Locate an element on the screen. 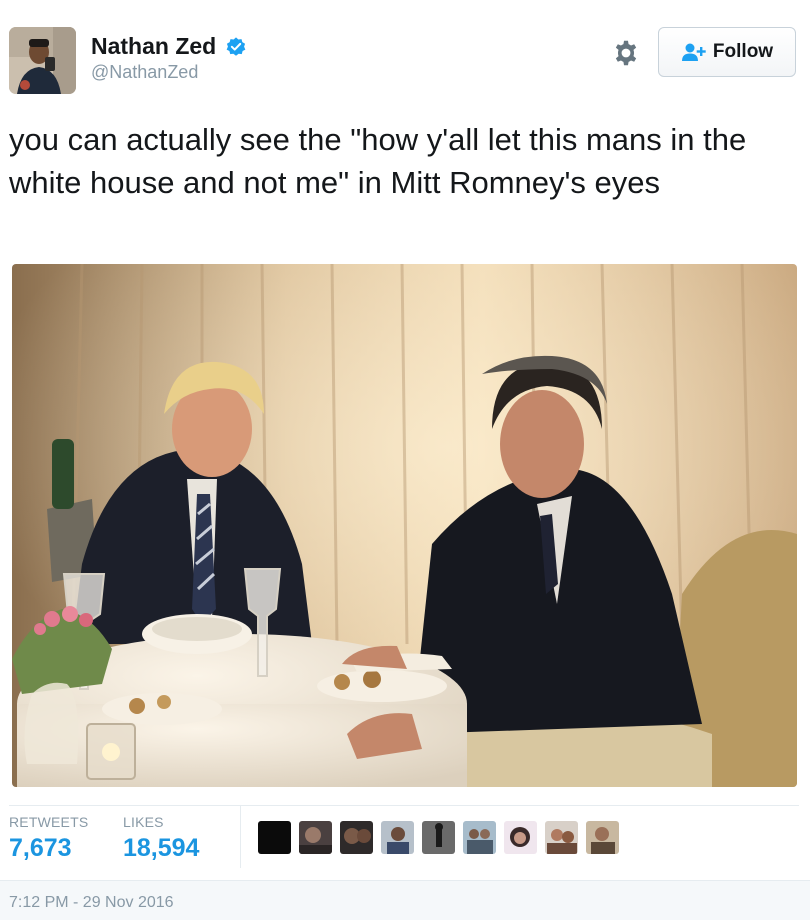 The width and height of the screenshot is (810, 920). avatar is located at coordinates (42, 60).